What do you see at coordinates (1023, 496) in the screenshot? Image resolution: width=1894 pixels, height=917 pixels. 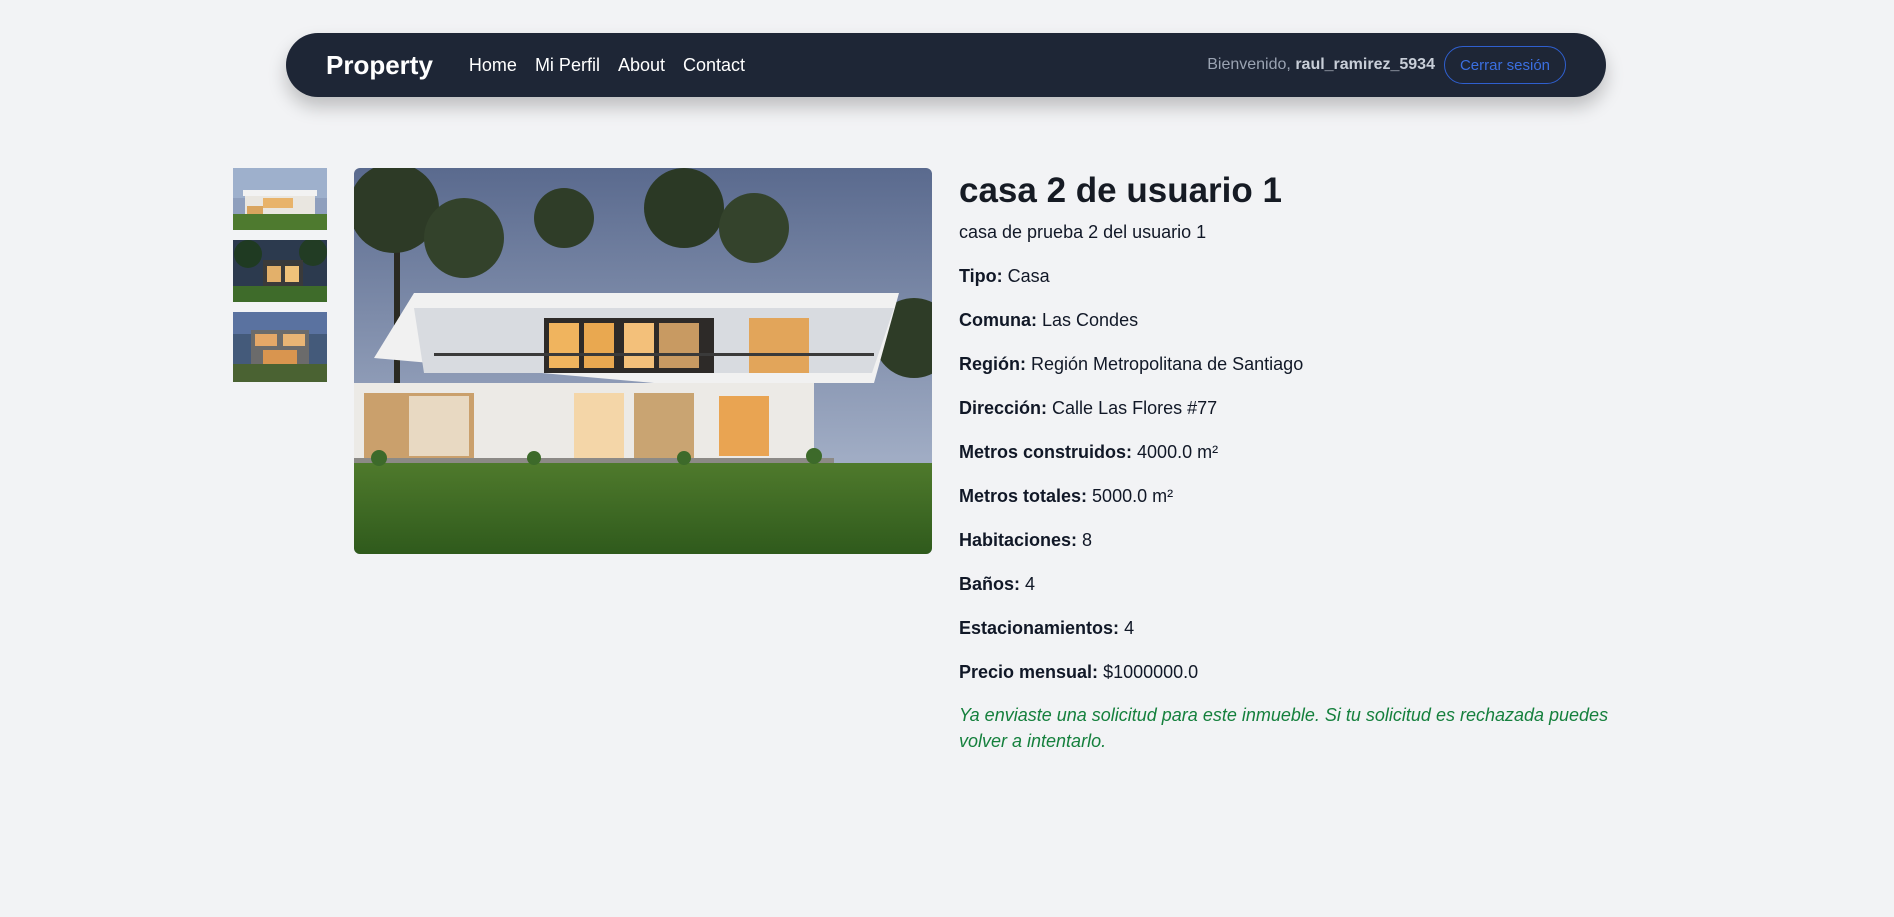 I see `field-label: Metros totales:` at bounding box center [1023, 496].